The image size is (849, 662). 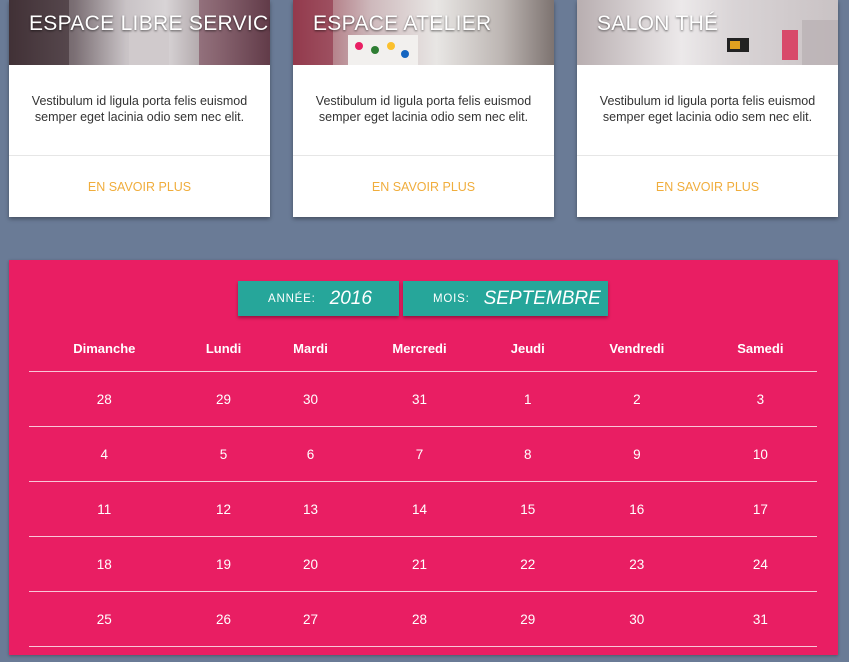 What do you see at coordinates (760, 564) in the screenshot?
I see `calendar-day: 24` at bounding box center [760, 564].